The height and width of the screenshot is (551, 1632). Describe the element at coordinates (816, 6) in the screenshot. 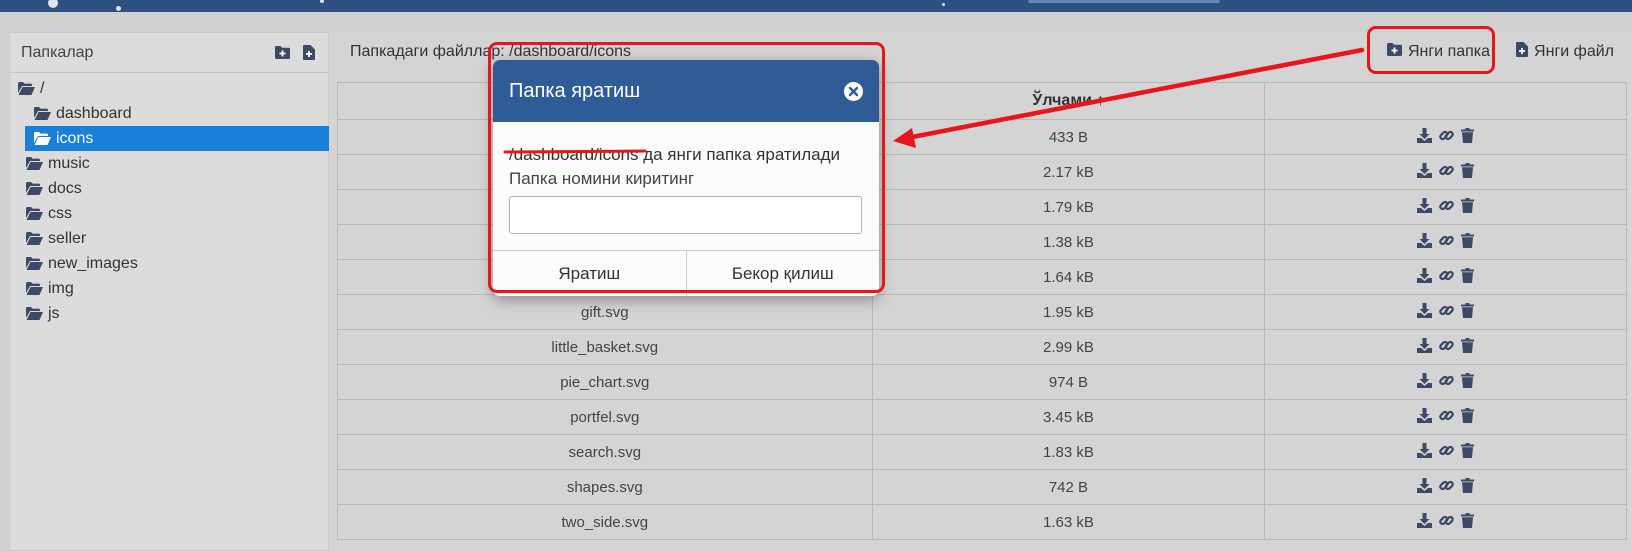

I see `top-navbar` at that location.